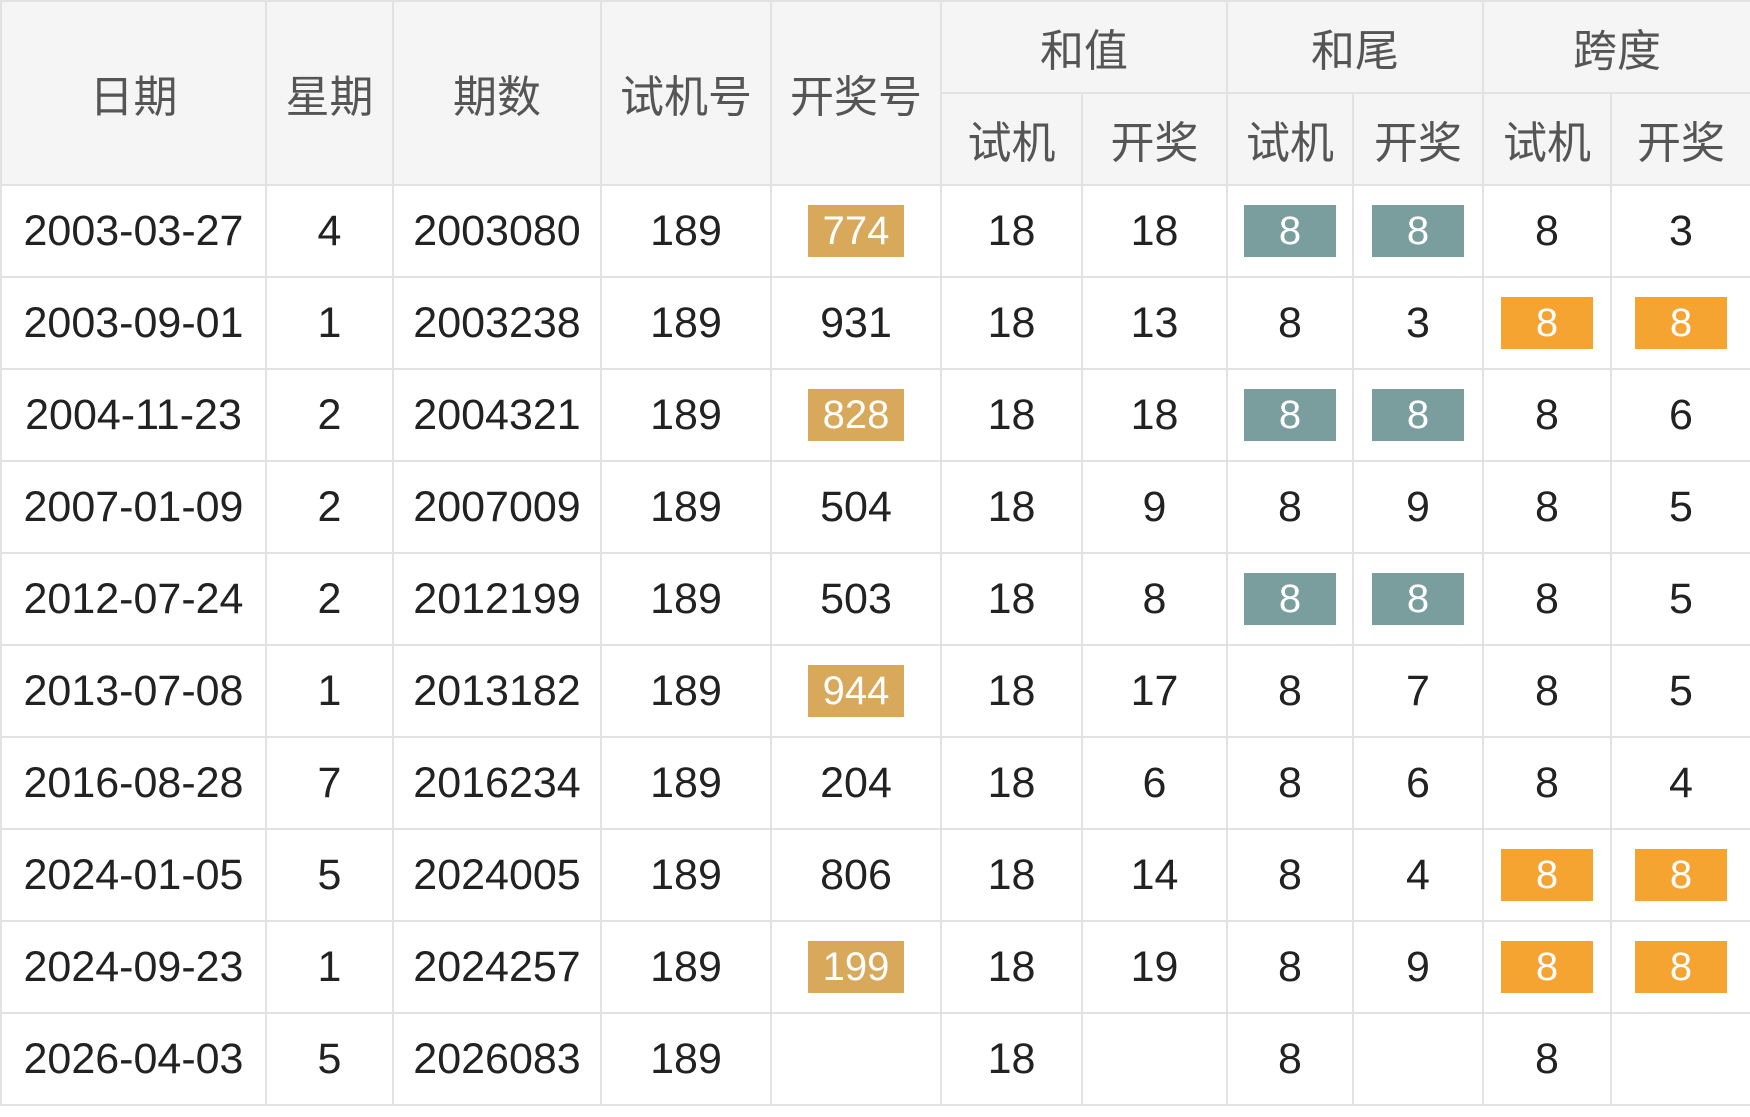 This screenshot has height=1117, width=1750. What do you see at coordinates (1418, 691) in the screenshot?
I see `cell-tail-draw: 7` at bounding box center [1418, 691].